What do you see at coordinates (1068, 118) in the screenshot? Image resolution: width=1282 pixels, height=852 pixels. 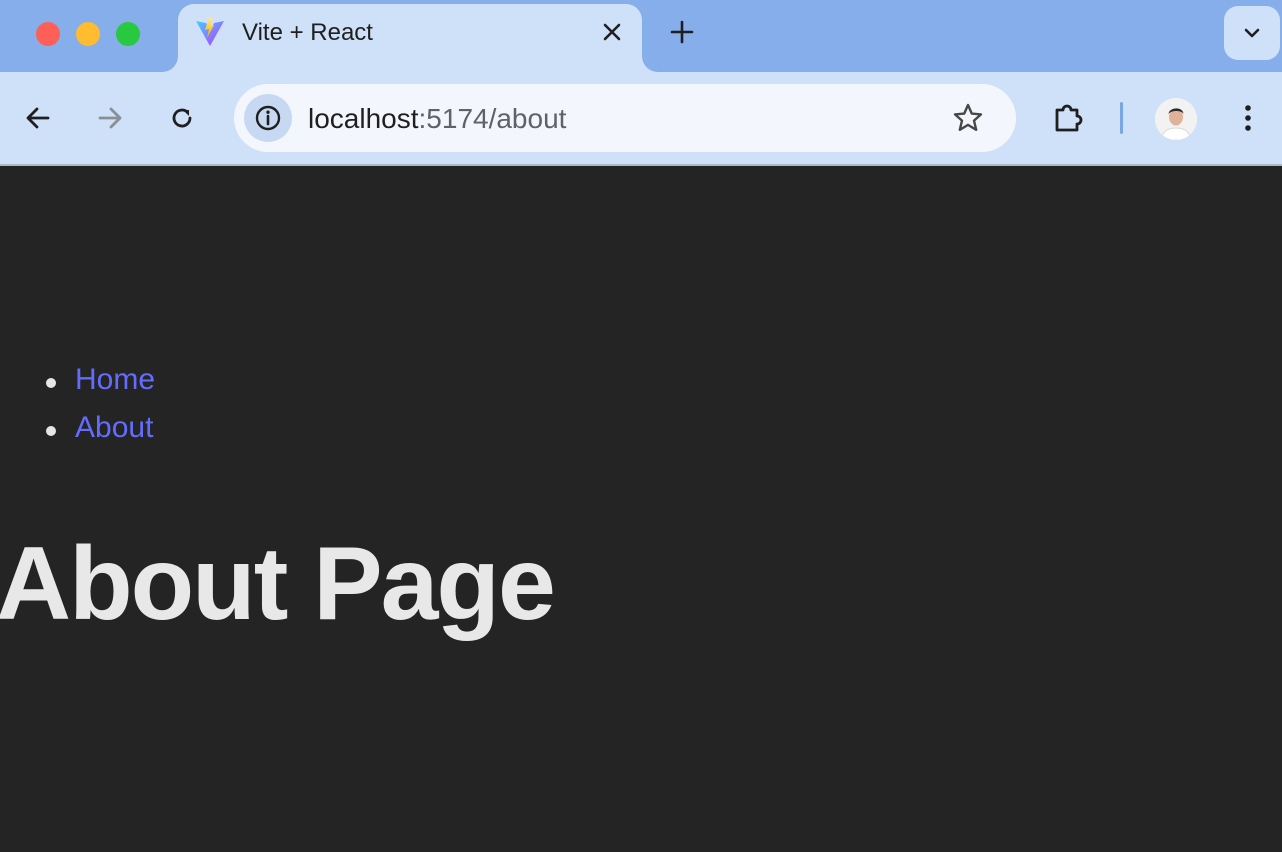 I see `extensions-puzzle-icon` at bounding box center [1068, 118].